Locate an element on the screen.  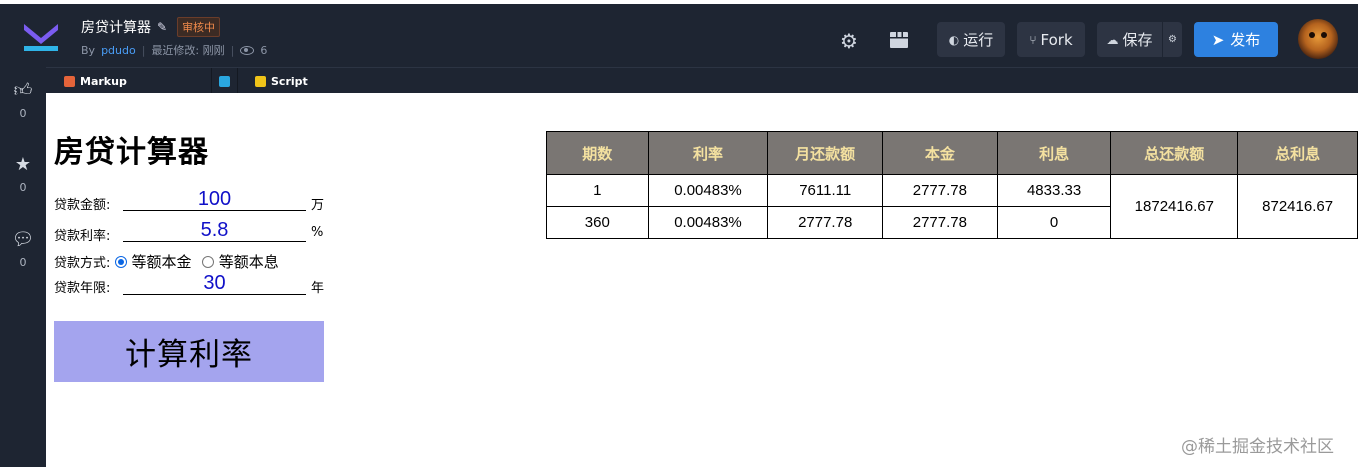
cell-monthly-payment: 7611.11 is located at coordinates (825, 190).